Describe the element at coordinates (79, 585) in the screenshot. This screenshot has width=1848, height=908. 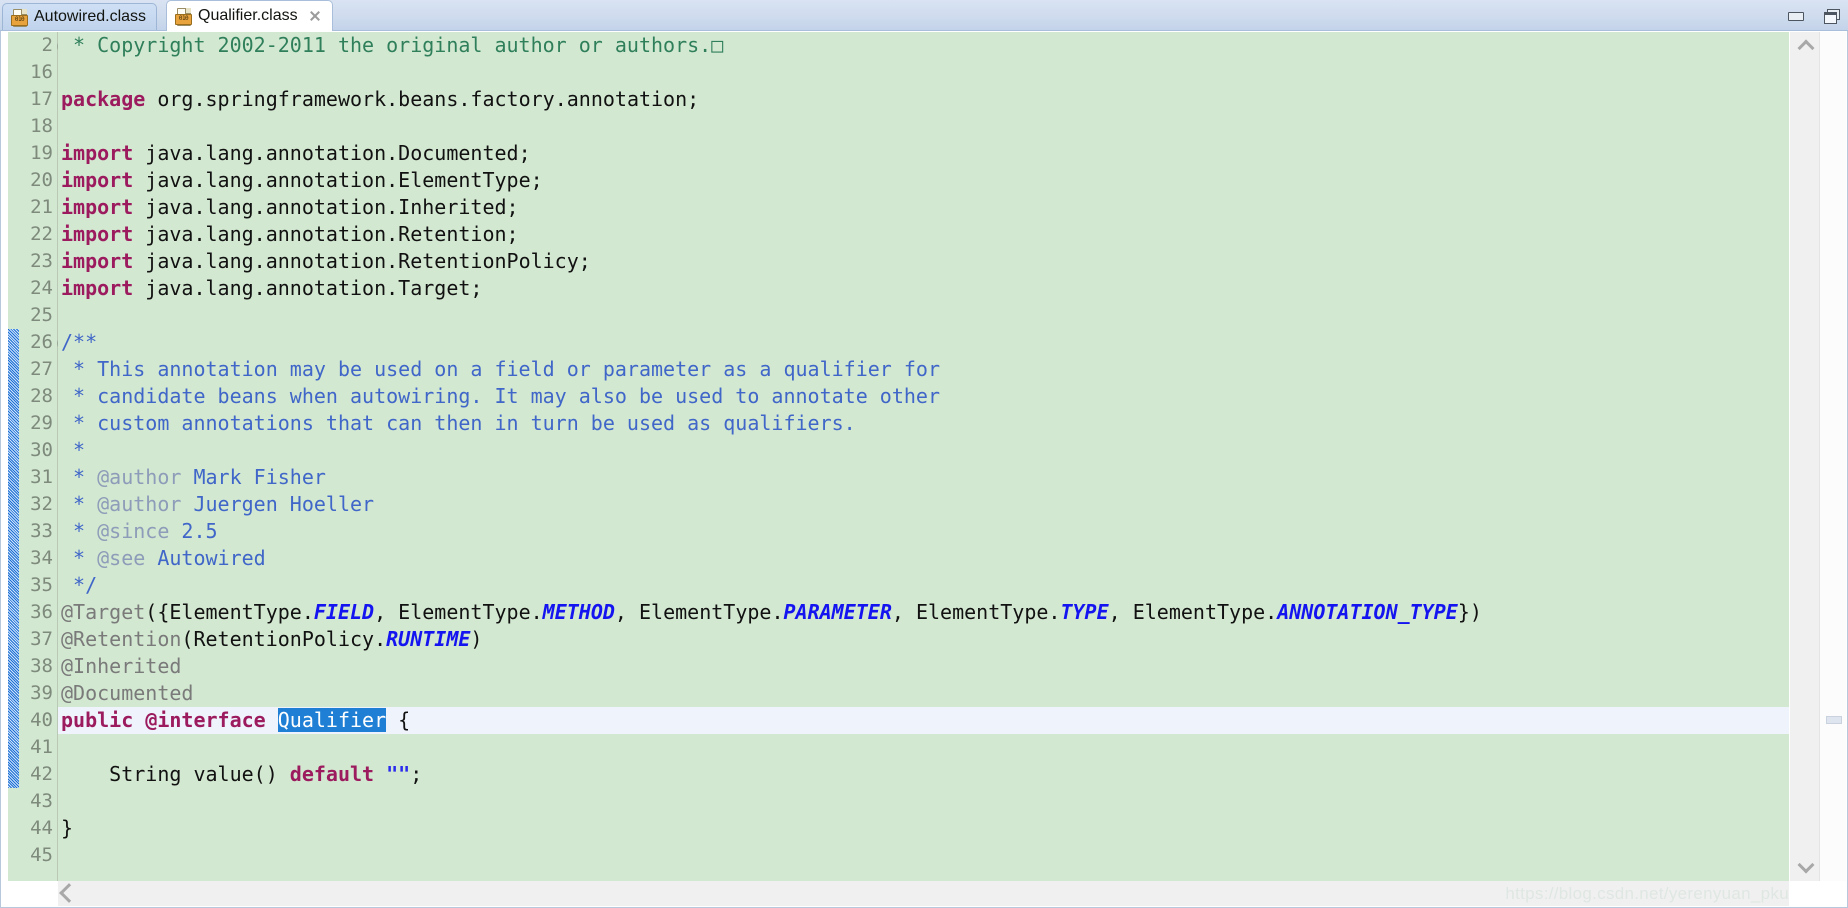
I see `code-token: */` at that location.